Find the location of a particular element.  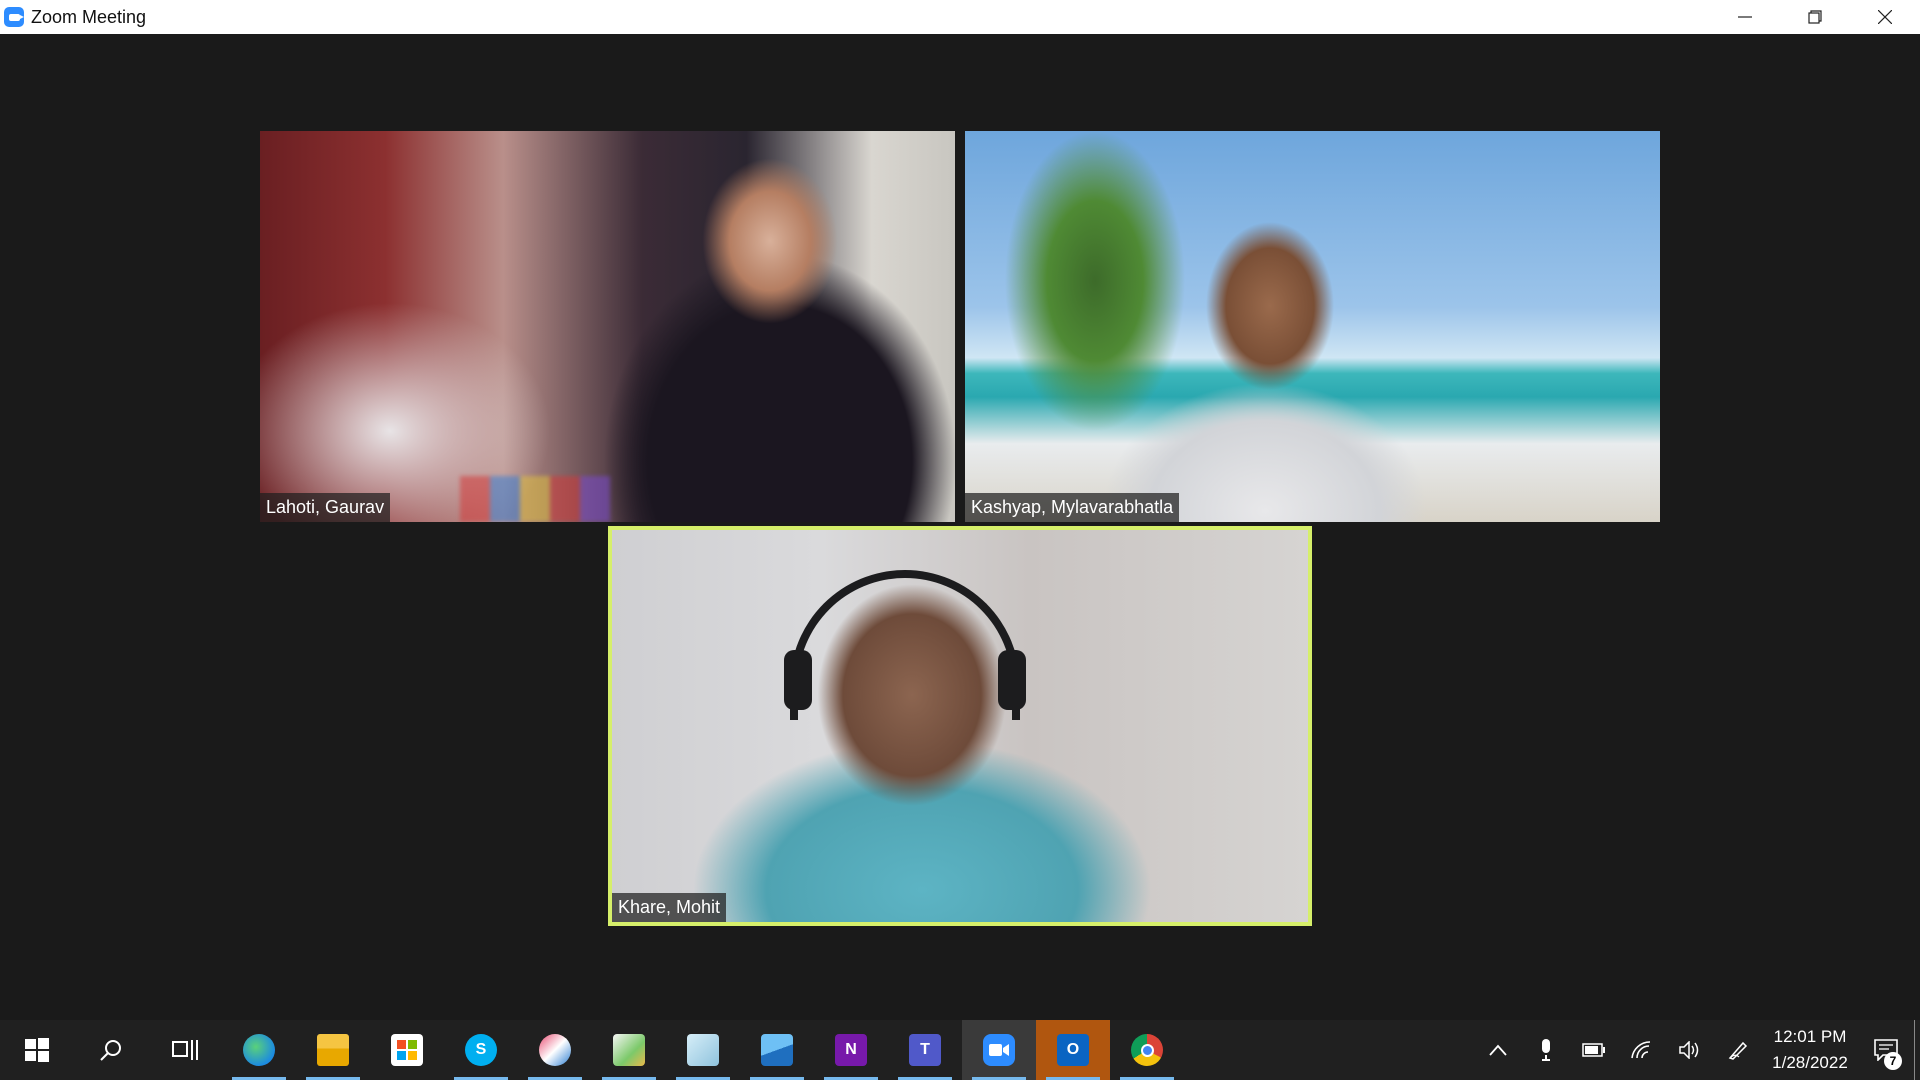

snip-sketch-icon is located at coordinates (555, 1050).